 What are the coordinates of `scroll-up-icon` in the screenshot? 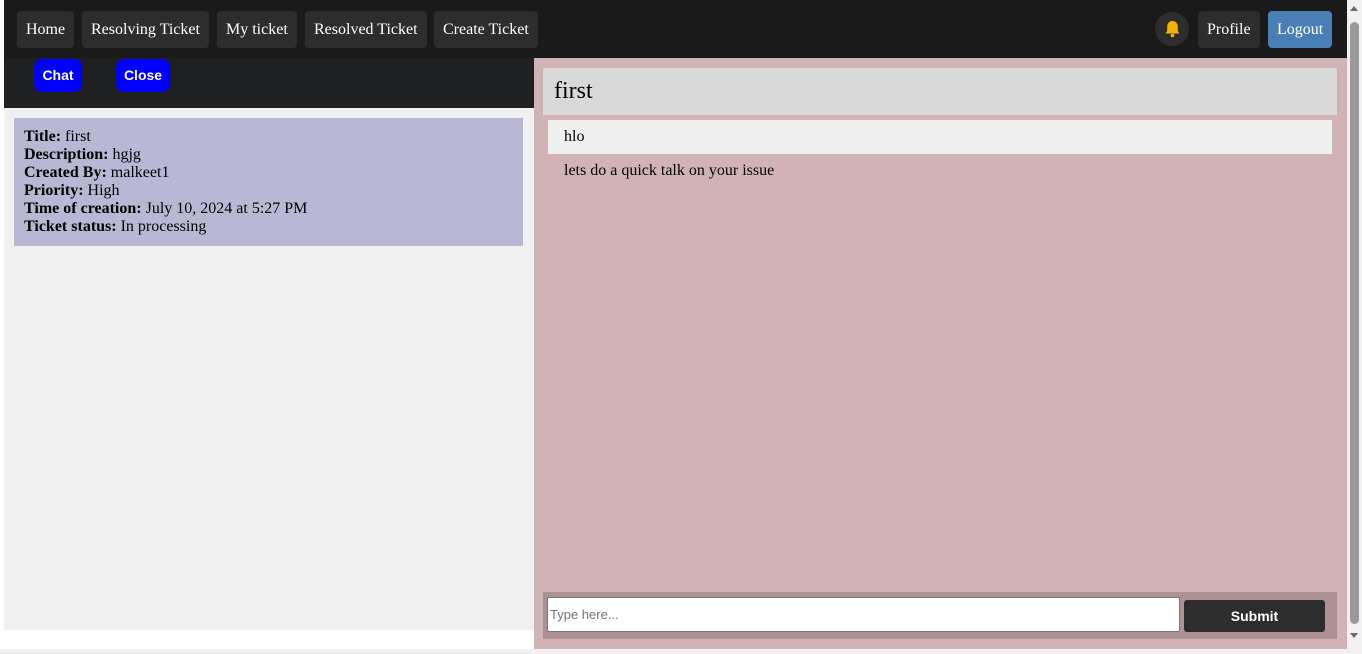 It's located at (1354, 8).